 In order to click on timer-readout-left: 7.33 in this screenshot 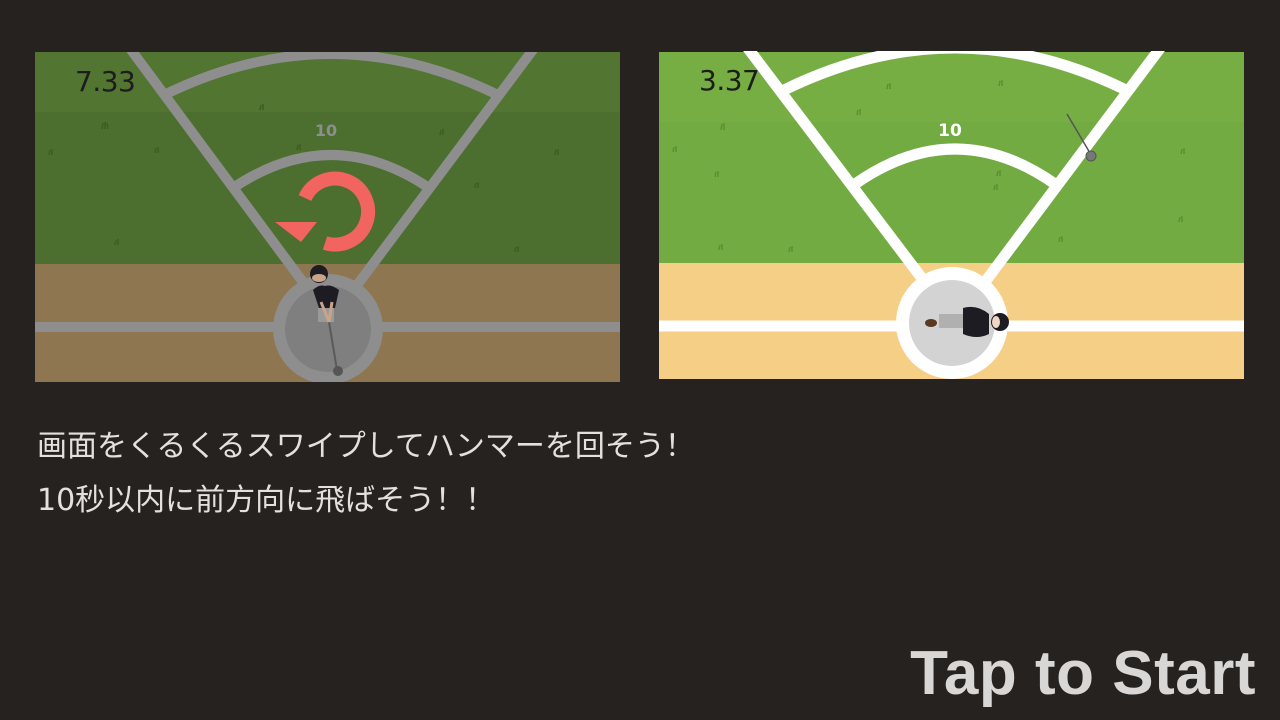, I will do `click(105, 81)`.